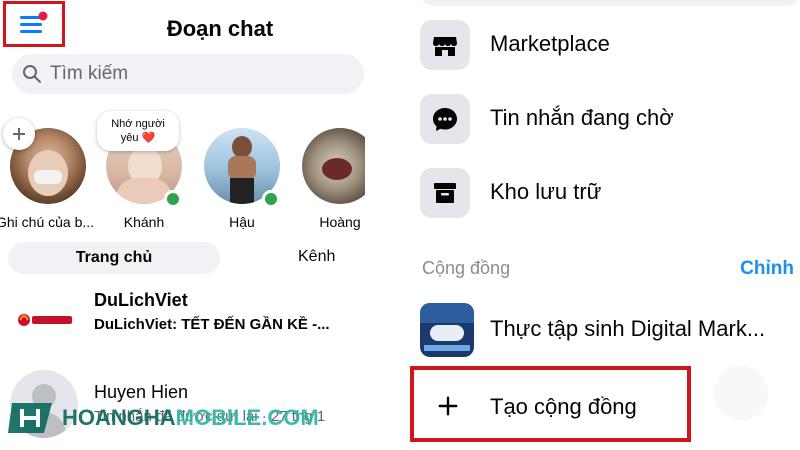  Describe the element at coordinates (767, 269) in the screenshot. I see `edit-communities-button: Chỉnh` at that location.